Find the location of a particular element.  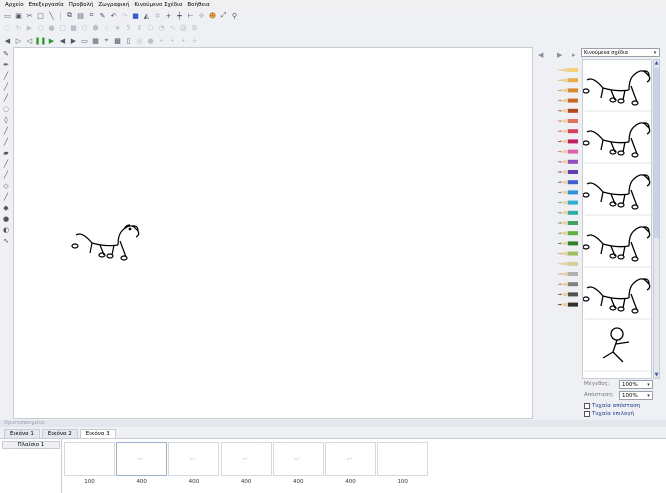

menu-help: Βοήθεια is located at coordinates (198, 5).